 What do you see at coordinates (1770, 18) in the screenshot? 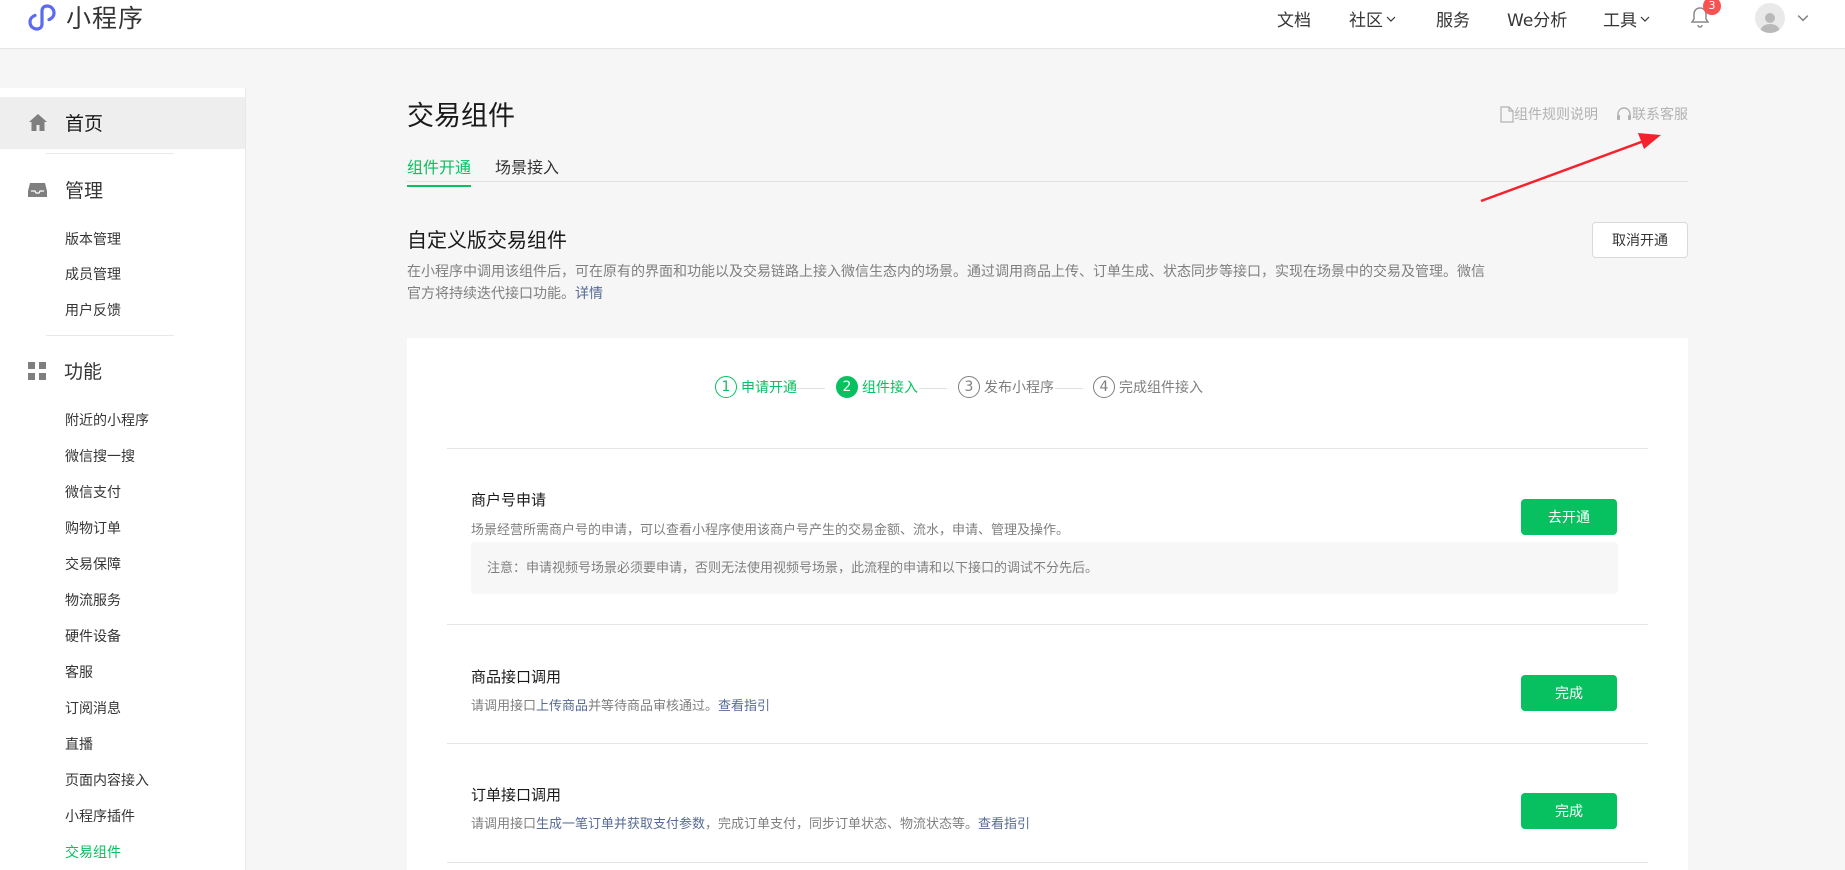
I see `user-avatar-icon` at bounding box center [1770, 18].